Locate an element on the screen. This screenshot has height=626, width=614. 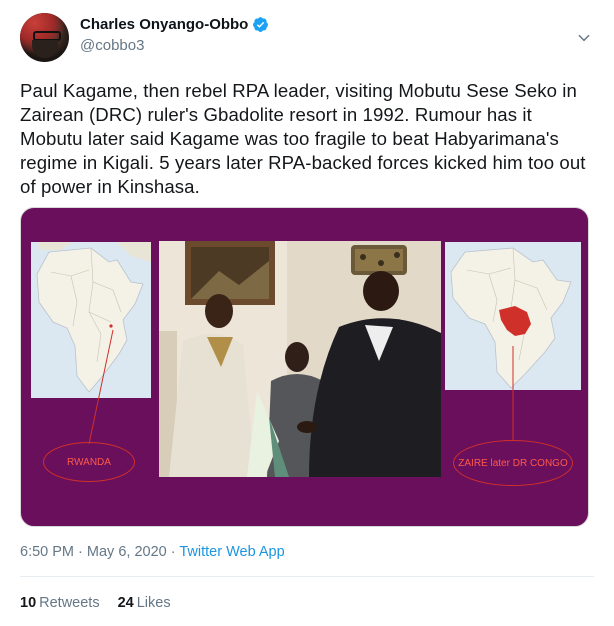
author-handle: @cobbo3 is located at coordinates (112, 45).